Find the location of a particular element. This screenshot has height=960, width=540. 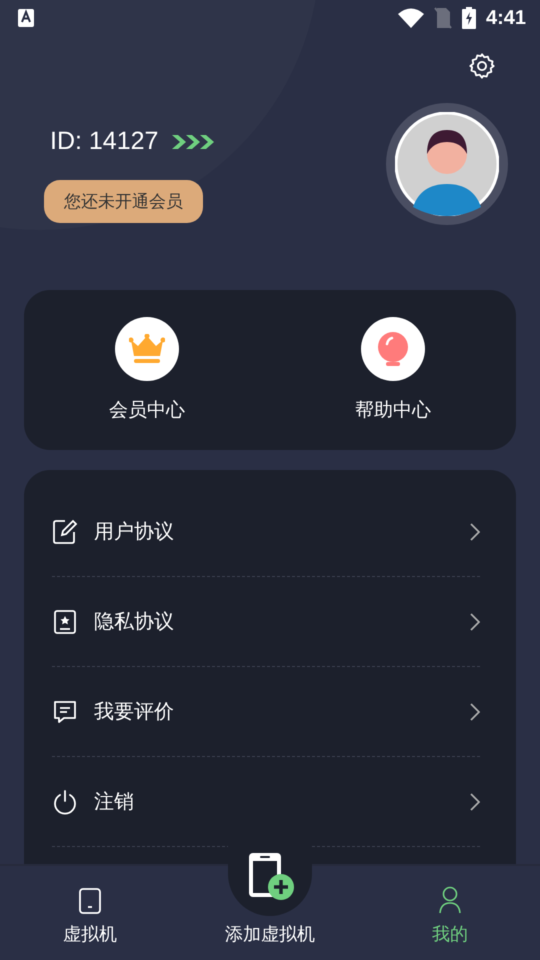

status-time: 4:41 is located at coordinates (506, 18).